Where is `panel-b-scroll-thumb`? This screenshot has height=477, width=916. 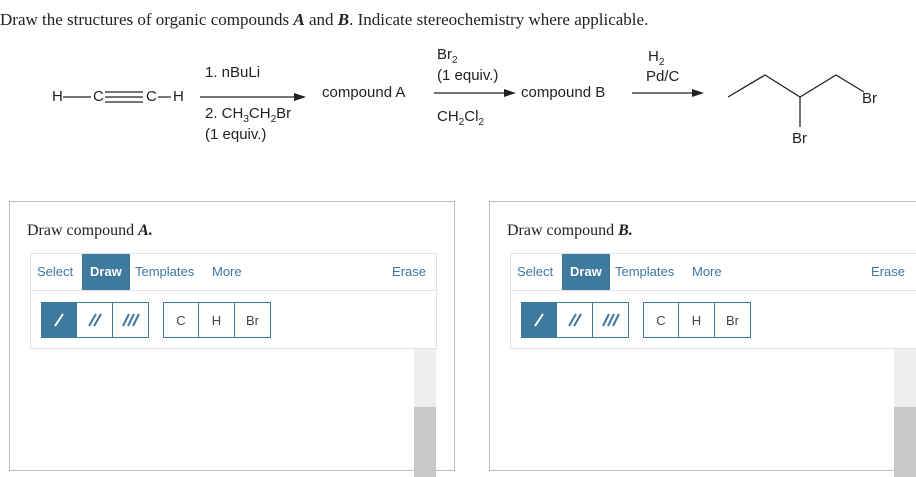 panel-b-scroll-thumb is located at coordinates (905, 442).